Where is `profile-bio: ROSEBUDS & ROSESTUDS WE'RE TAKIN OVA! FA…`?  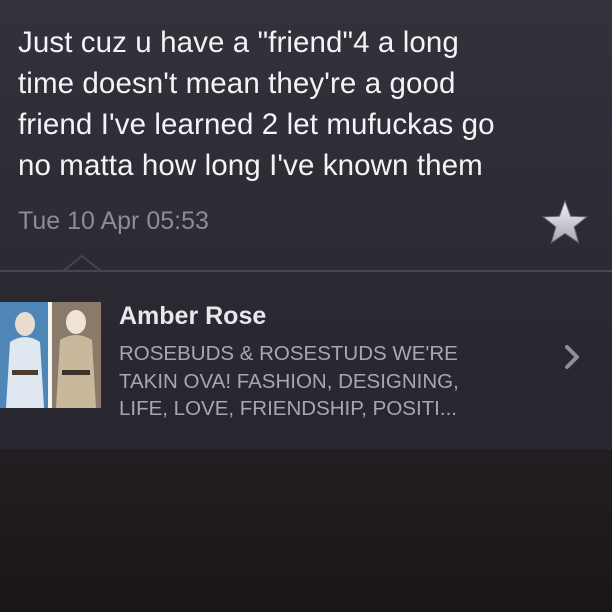
profile-bio: ROSEBUDS & ROSESTUDS WE'RE TAKIN OVA! FA… is located at coordinates (289, 381).